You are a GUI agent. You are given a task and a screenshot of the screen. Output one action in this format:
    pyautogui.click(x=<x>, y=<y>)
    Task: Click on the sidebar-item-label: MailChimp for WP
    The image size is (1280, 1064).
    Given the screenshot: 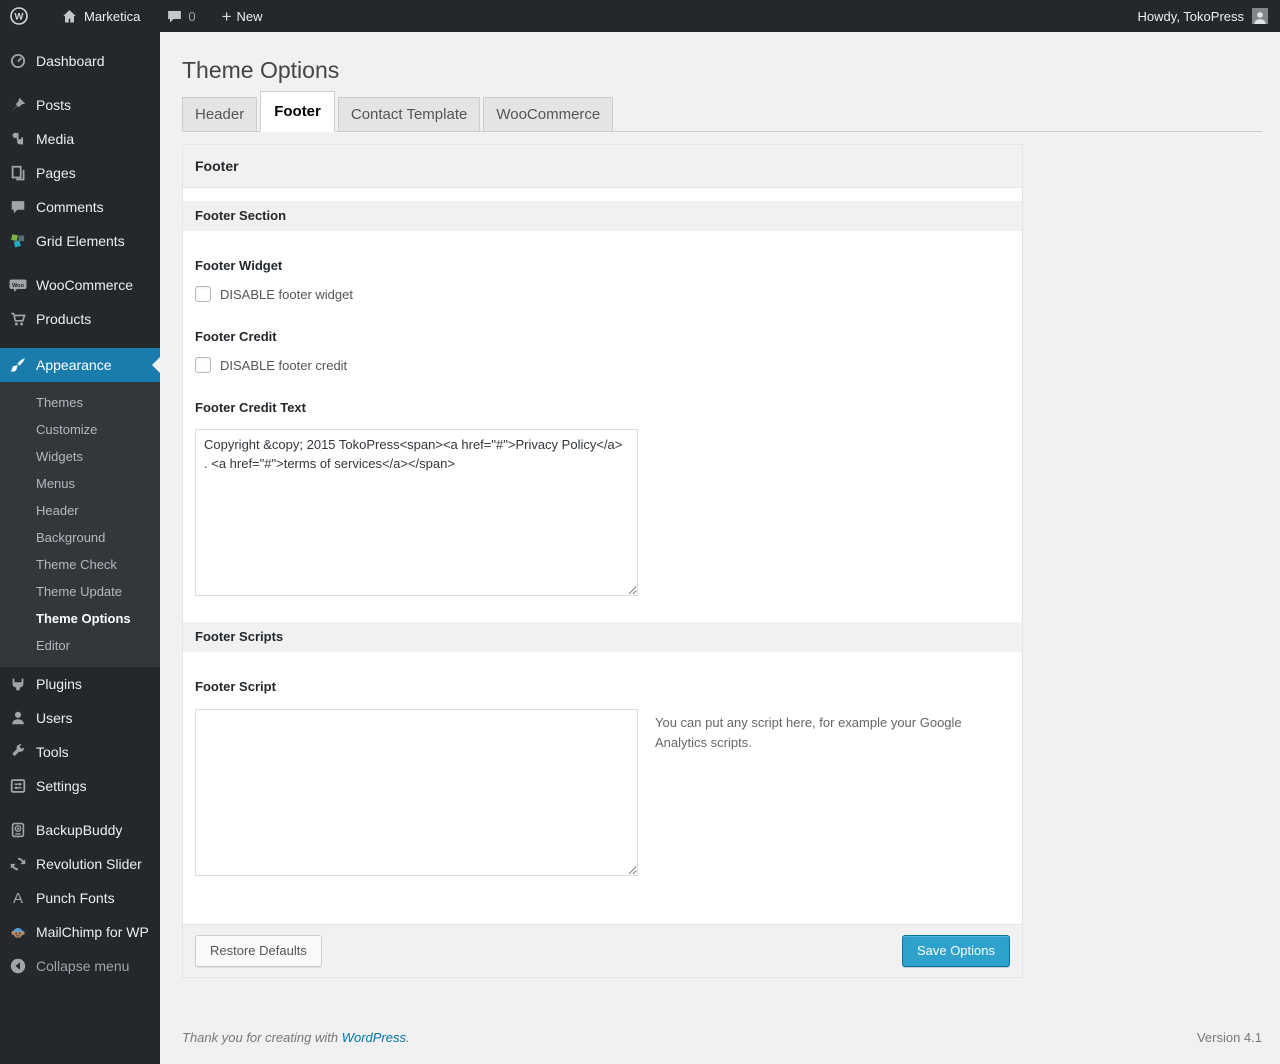 What is the action you would take?
    pyautogui.click(x=92, y=932)
    